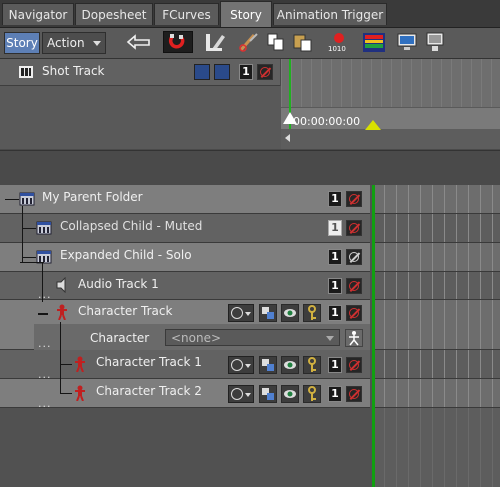 This screenshot has width=500, height=487. Describe the element at coordinates (131, 226) in the screenshot. I see `track-label: Collapsed Child - Muted` at that location.